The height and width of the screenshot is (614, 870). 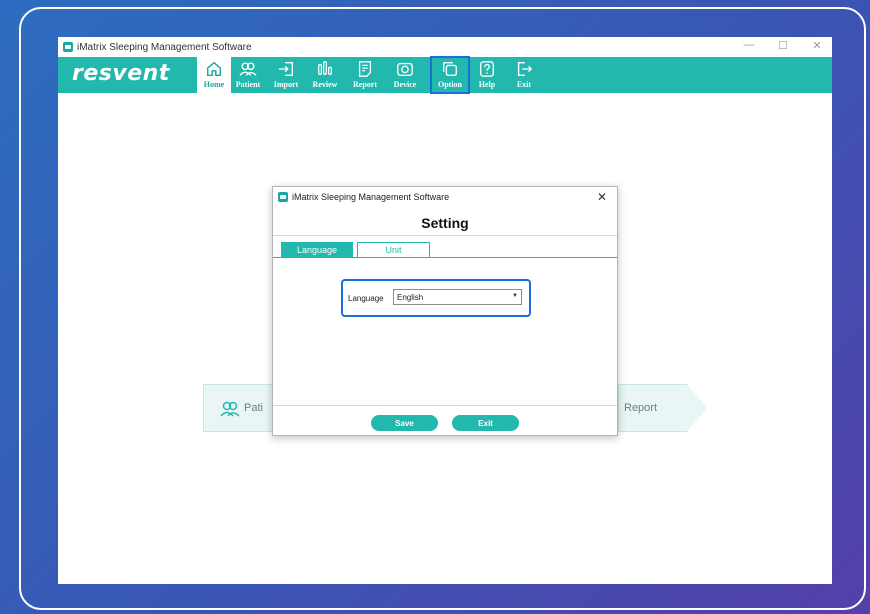 What do you see at coordinates (164, 47) in the screenshot?
I see `window-title: iMatrix Sleeping Management Software` at bounding box center [164, 47].